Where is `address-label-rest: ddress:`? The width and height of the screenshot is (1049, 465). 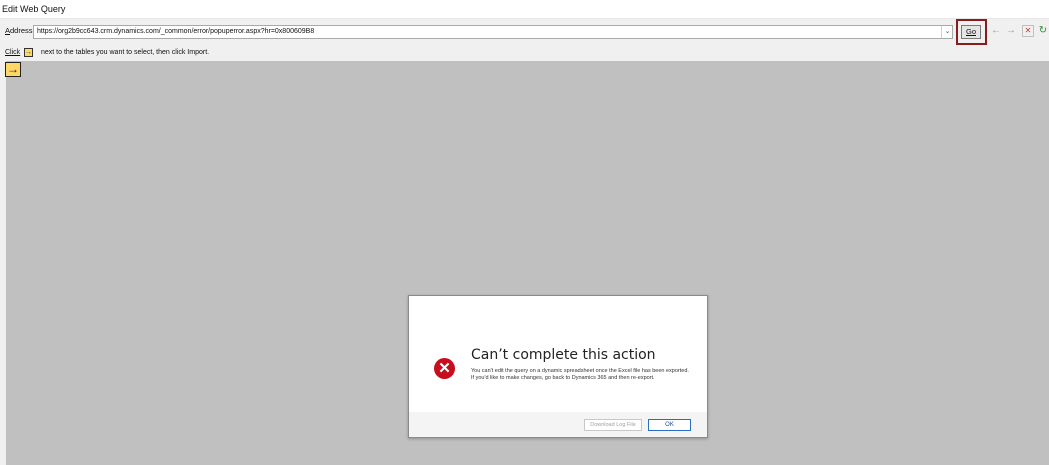 address-label-rest: ddress: is located at coordinates (22, 30).